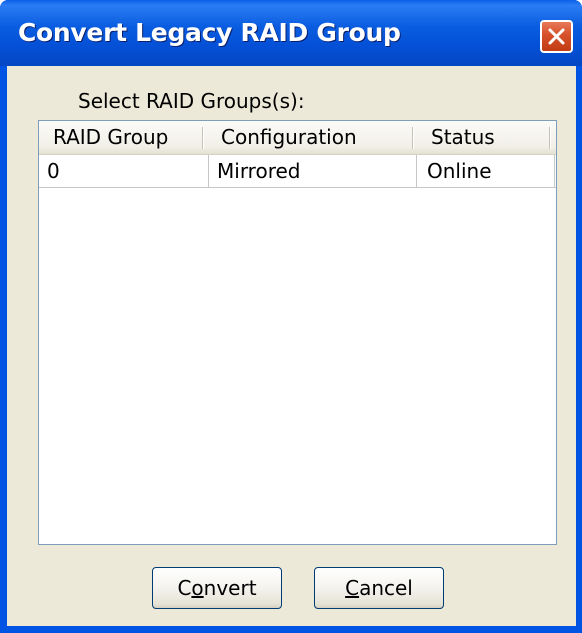 This screenshot has width=582, height=633. I want to click on convert-label-end: nvert, so click(230, 588).